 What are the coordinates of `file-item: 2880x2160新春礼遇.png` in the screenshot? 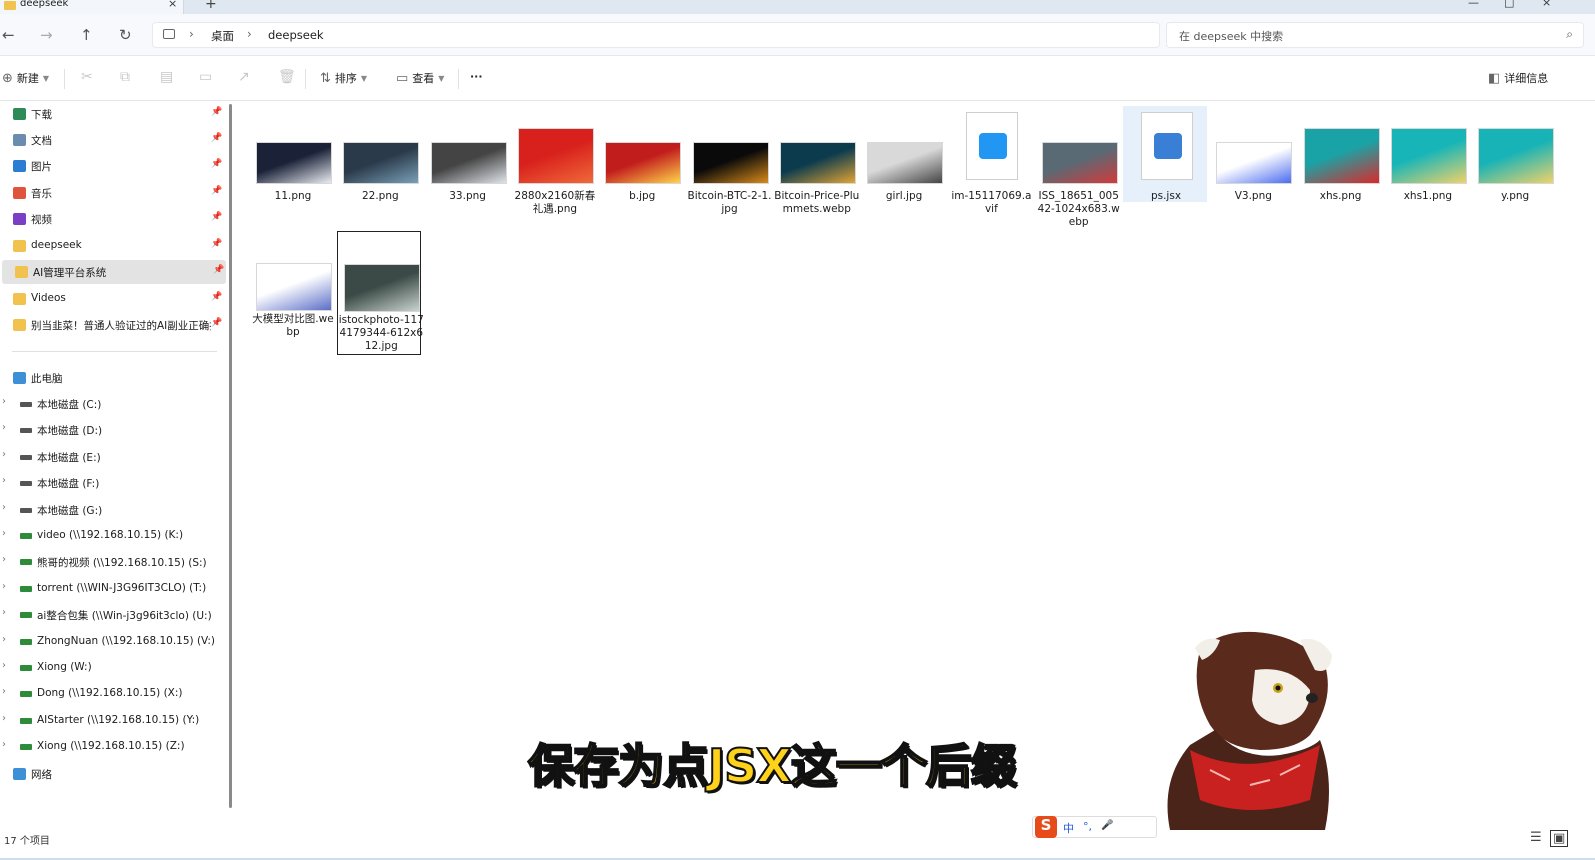 It's located at (554, 160).